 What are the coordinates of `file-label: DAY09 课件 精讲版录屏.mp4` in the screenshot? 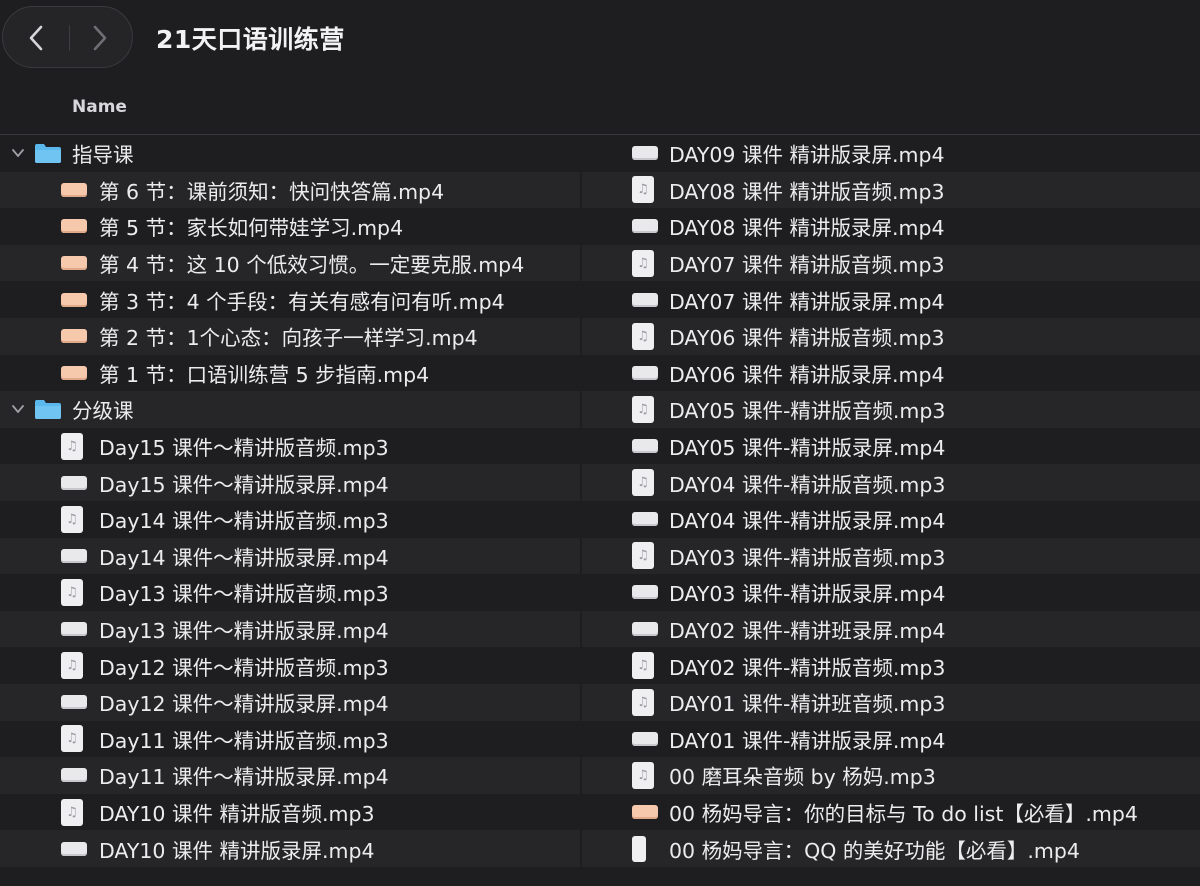 It's located at (807, 155).